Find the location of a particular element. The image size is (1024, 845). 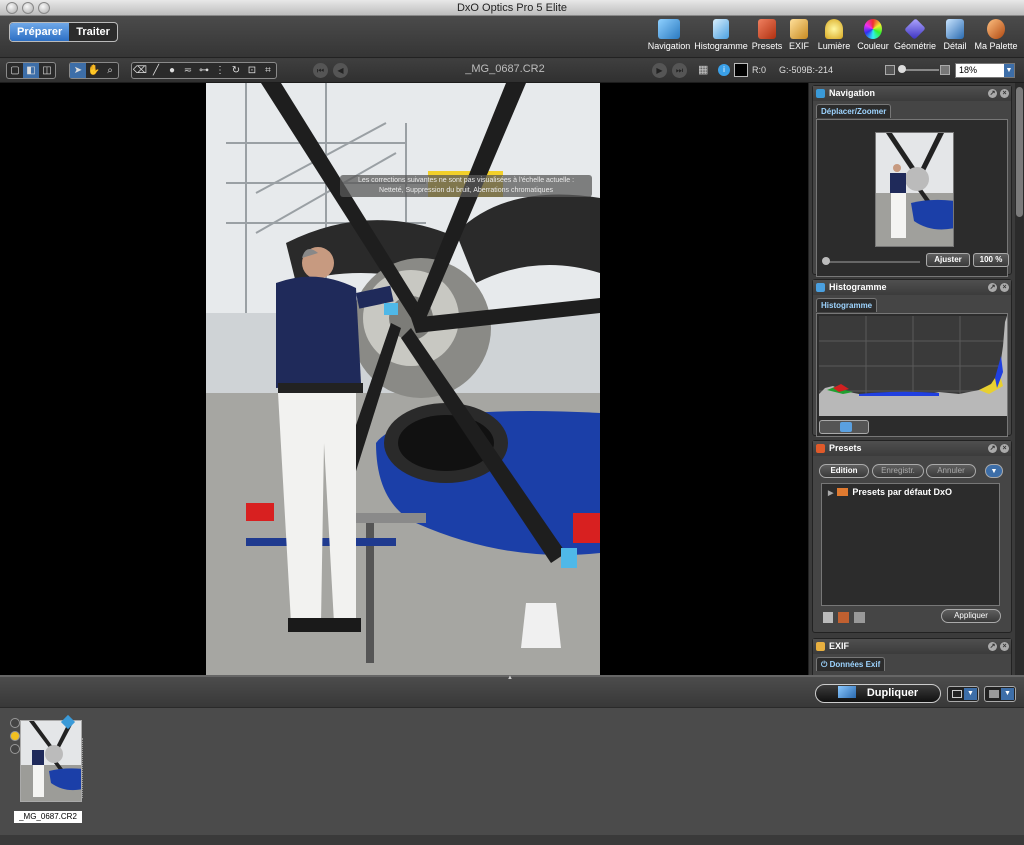

rating-dots is located at coordinates (83, 768).